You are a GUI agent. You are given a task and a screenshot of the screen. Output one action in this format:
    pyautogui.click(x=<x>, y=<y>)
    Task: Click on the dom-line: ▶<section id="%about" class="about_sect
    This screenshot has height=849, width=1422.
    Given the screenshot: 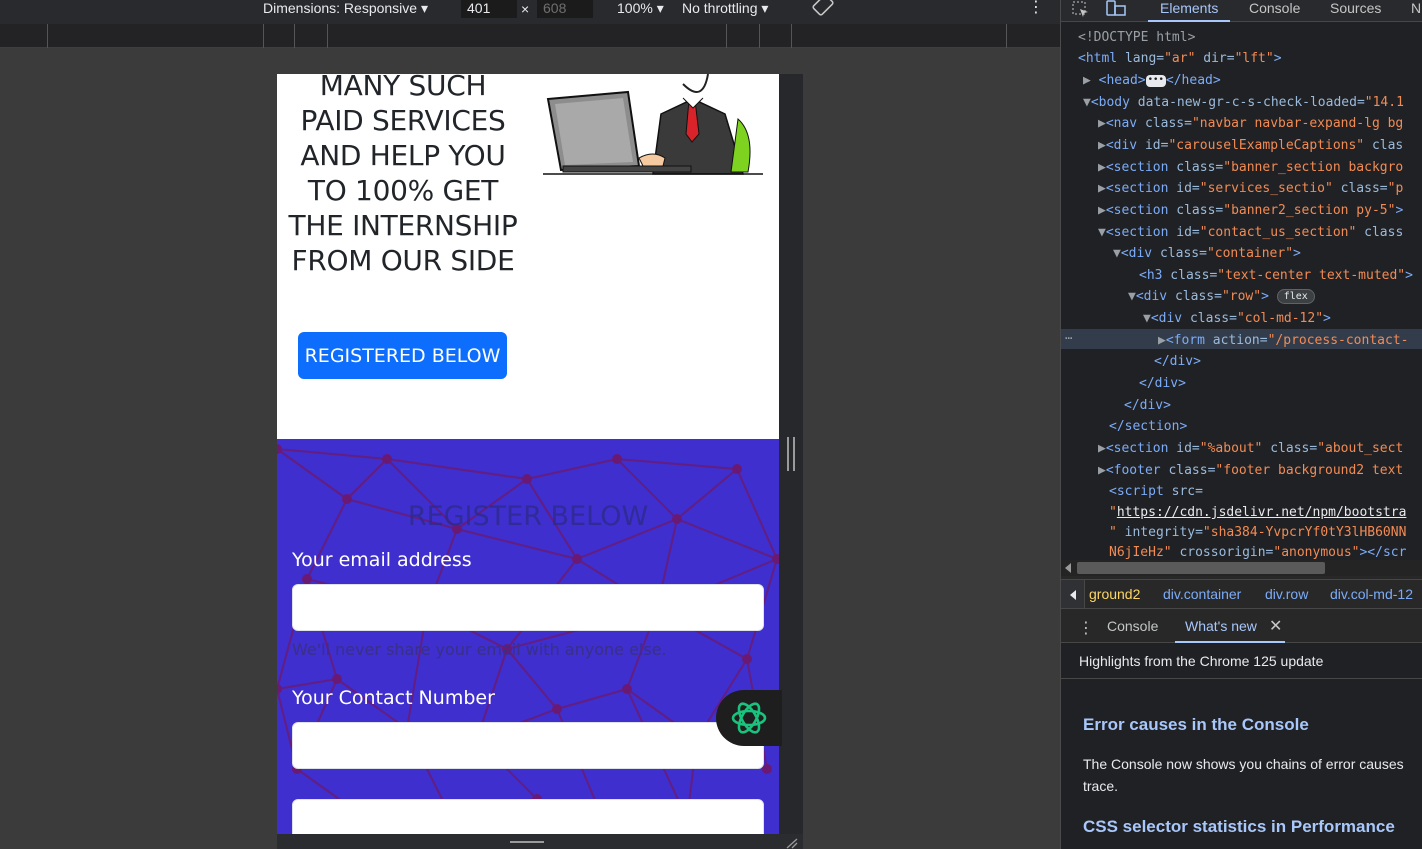 What is the action you would take?
    pyautogui.click(x=1250, y=449)
    